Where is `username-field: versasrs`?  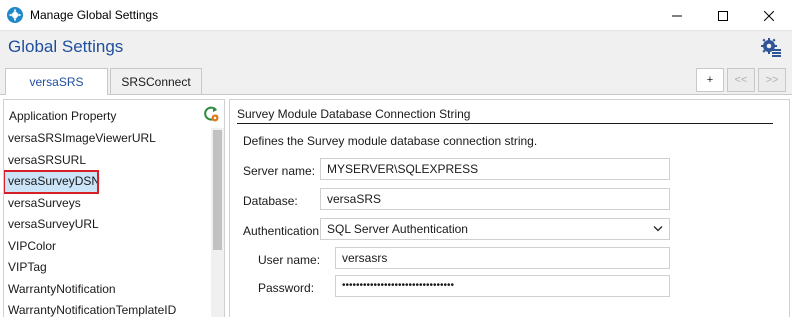
username-field: versasrs is located at coordinates (502, 258).